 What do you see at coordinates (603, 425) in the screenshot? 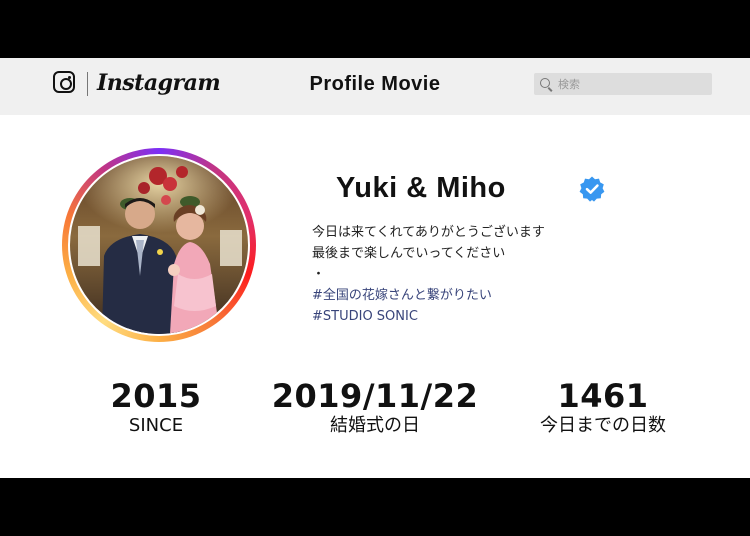
I see `stat-label: 今日までの日数` at bounding box center [603, 425].